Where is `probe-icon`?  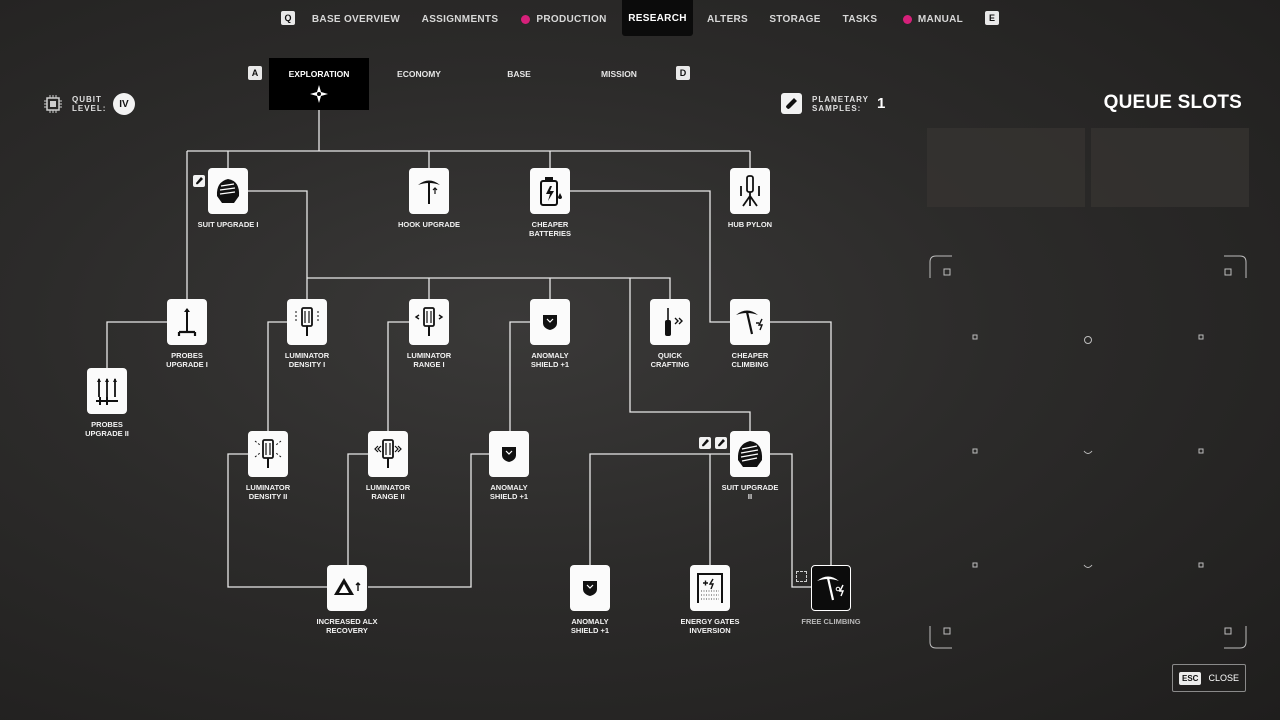
probe-icon is located at coordinates (187, 322).